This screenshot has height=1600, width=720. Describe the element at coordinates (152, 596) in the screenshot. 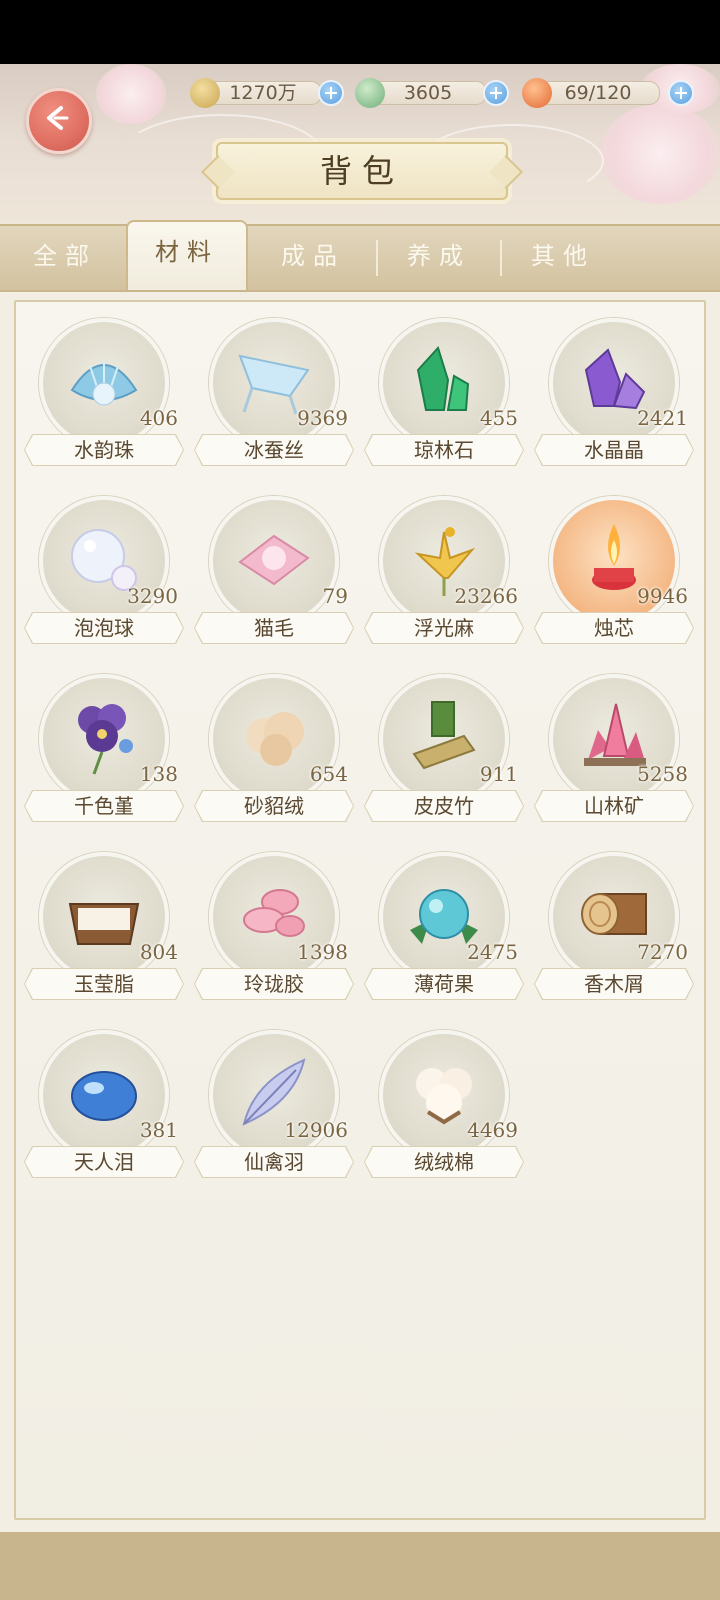

I see `item-count: 3290` at that location.